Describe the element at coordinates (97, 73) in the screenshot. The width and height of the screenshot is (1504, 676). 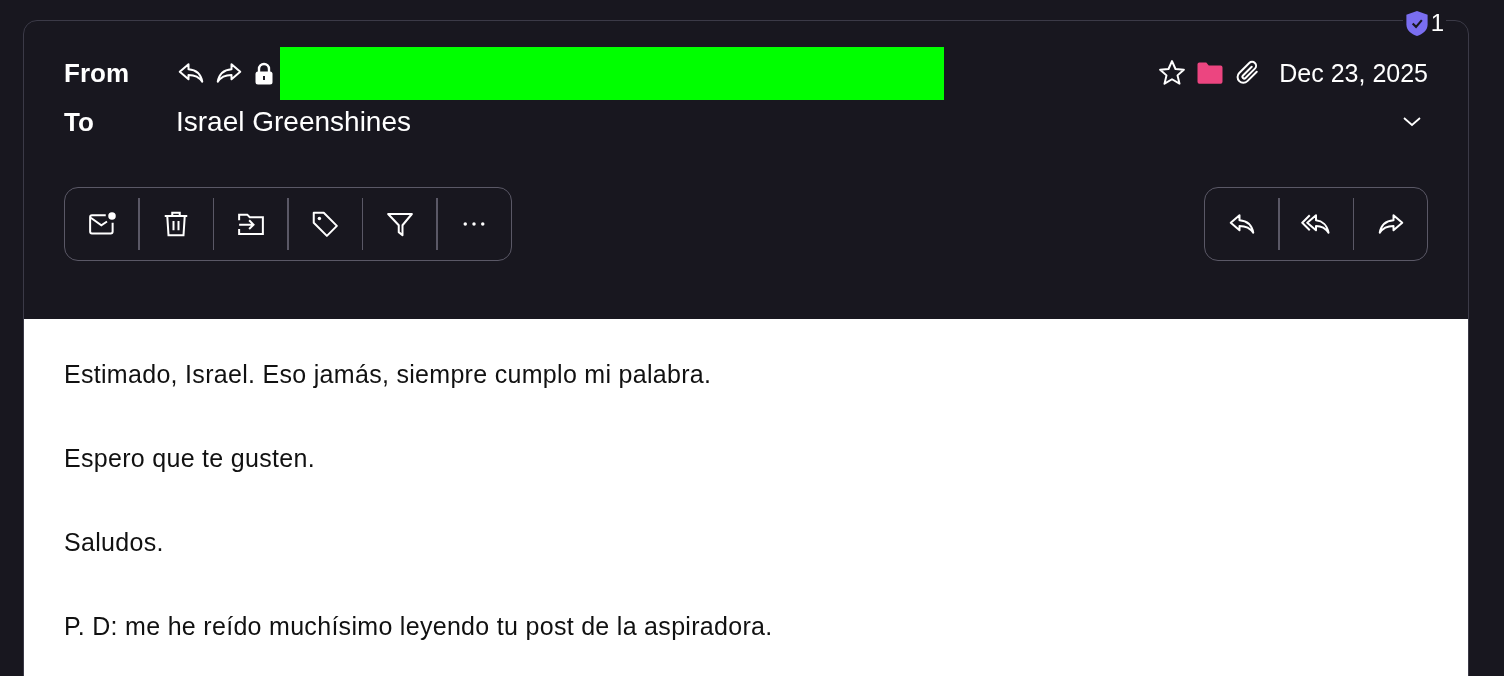
I see `from-label: From` at that location.